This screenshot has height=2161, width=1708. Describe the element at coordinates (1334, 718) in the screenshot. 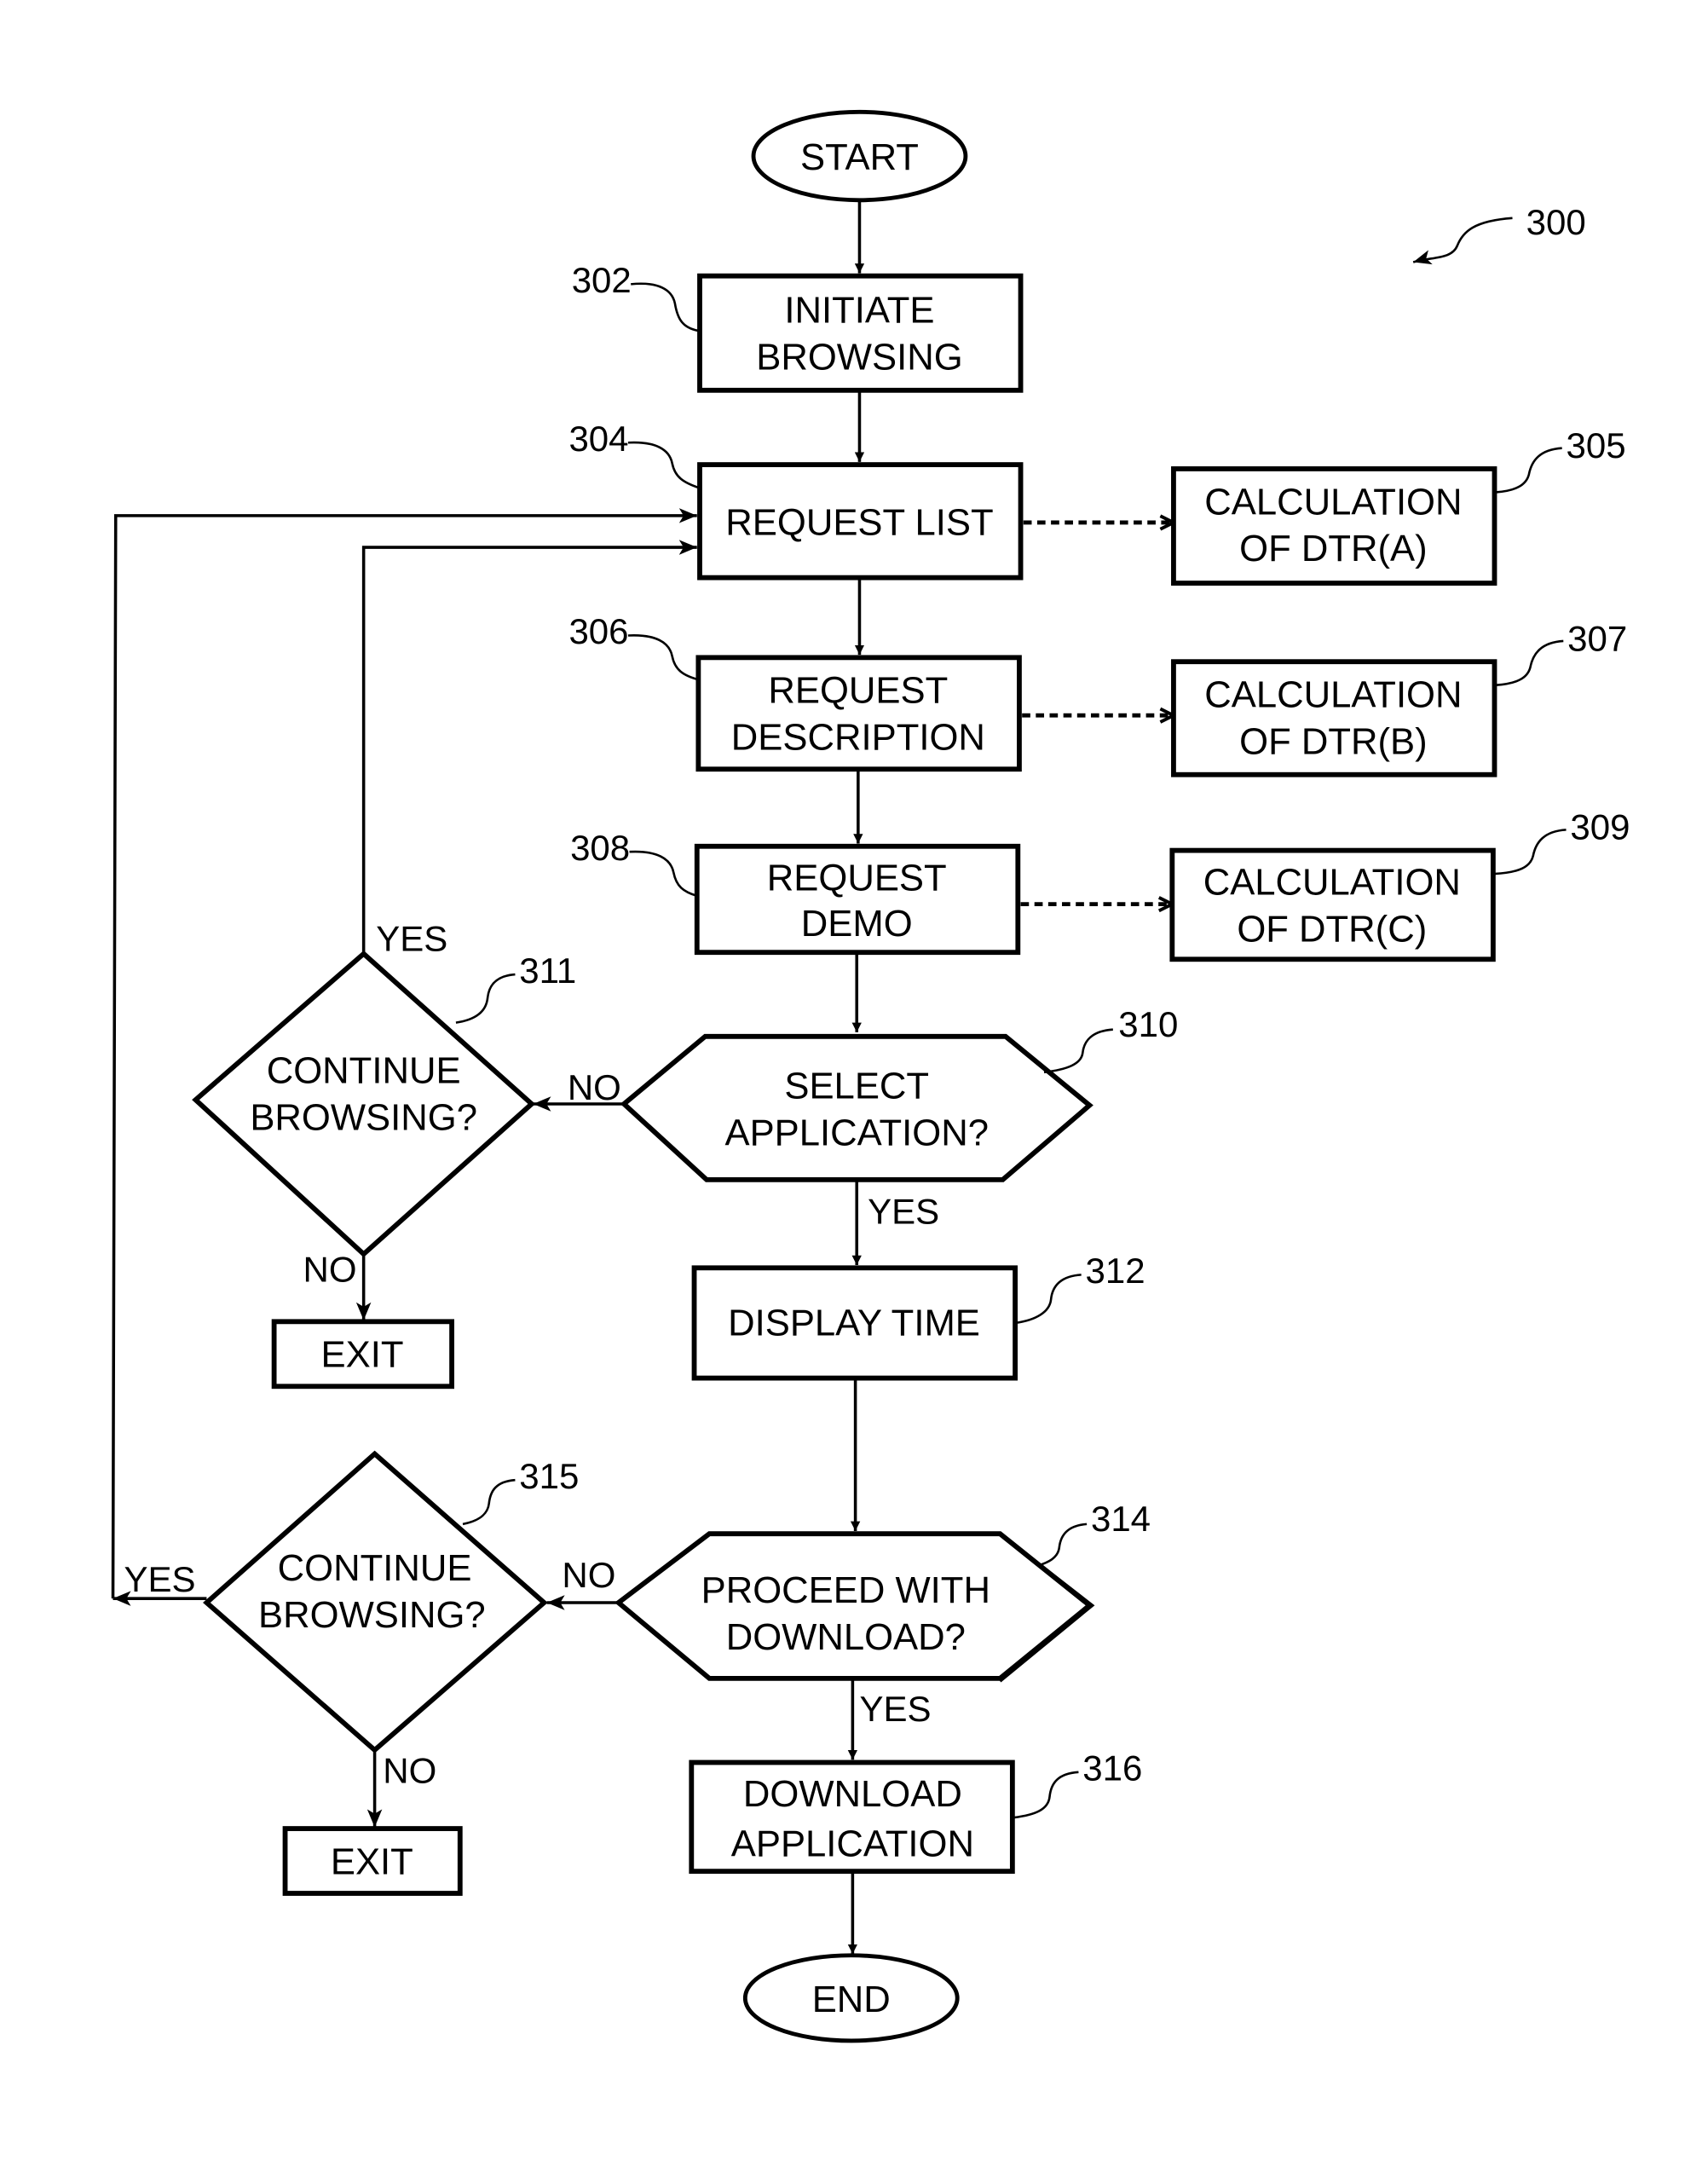

I see `step-307-calculation-dtr-b: CALCULATION OF DTR(B)` at that location.